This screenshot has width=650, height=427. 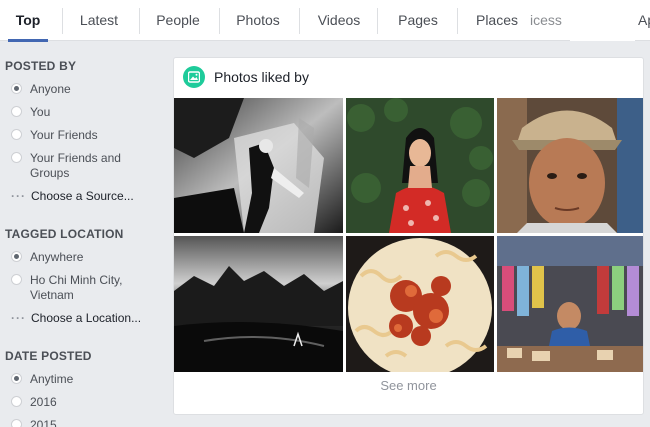 I want to click on tab-places: Places, so click(x=497, y=20).